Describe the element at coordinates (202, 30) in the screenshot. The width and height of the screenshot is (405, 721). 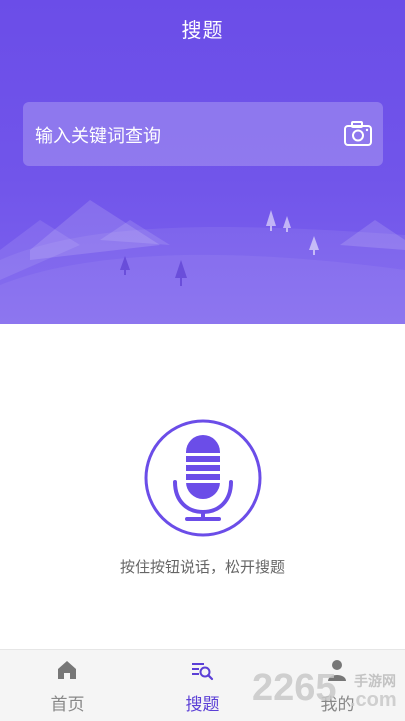
I see `page-title: 搜题` at that location.